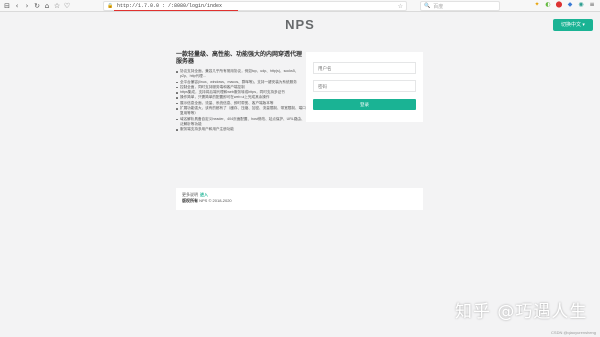 This screenshot has height=337, width=600. Describe the element at coordinates (548, 5) in the screenshot. I see `extension-half-icon: ◐` at that location.